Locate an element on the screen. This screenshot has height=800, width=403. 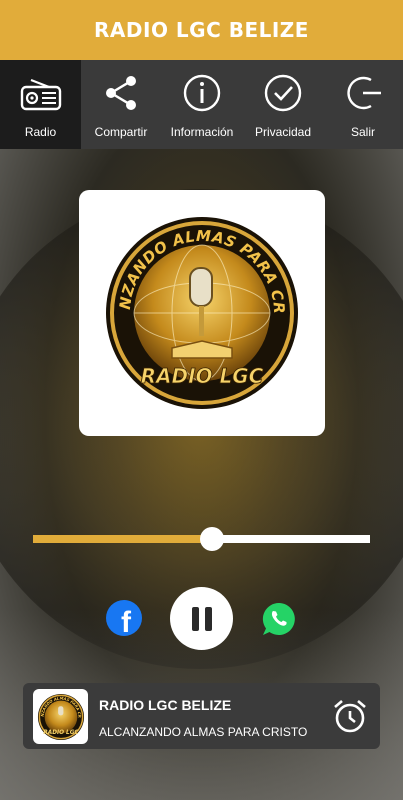
nav-label-informacion: Información is located at coordinates (202, 131).